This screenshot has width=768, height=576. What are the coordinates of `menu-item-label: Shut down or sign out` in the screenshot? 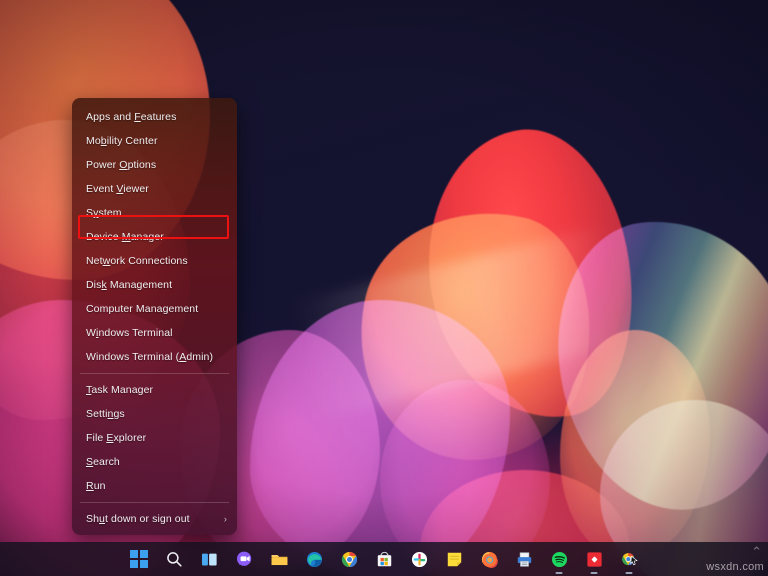 It's located at (138, 519).